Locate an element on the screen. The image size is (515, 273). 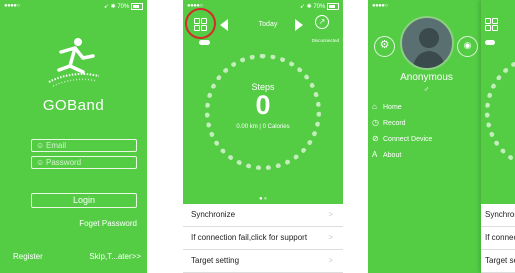
about-icon: A is located at coordinates (375, 154).